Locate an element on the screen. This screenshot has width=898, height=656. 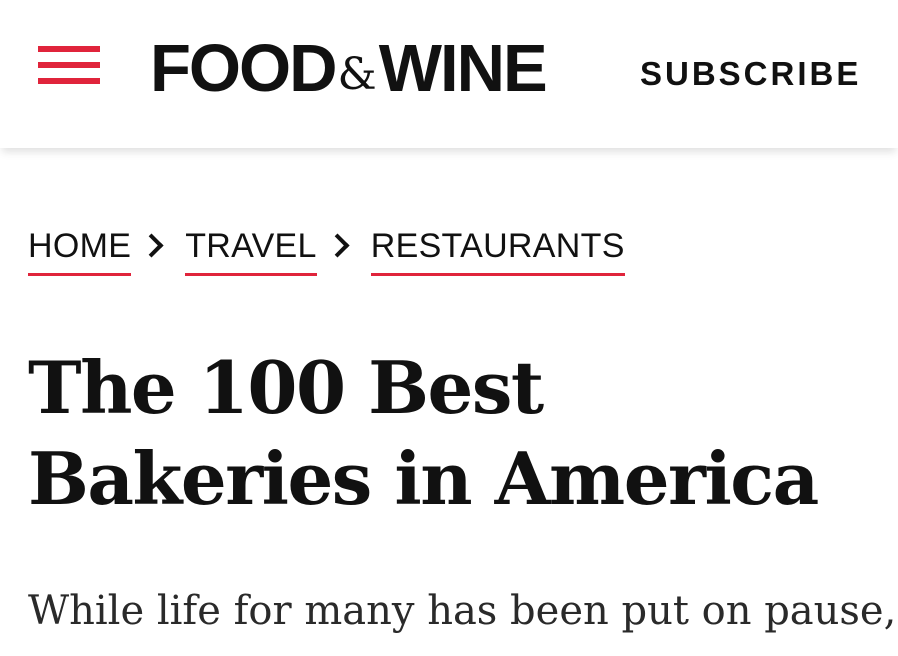
breadcrumb-travel: TRAVEL is located at coordinates (251, 251).